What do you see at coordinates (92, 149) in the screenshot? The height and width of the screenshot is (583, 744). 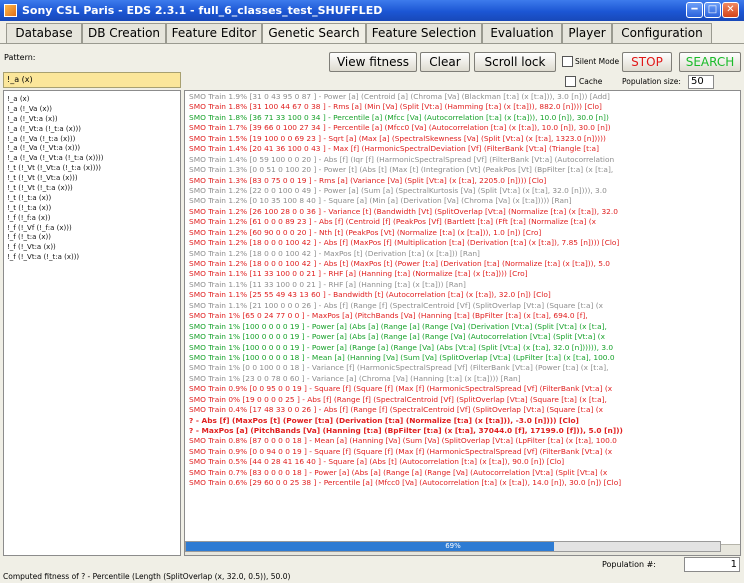 I see `pattern-list-item: !_a (!_Va (!_Vt:a (x)))` at bounding box center [92, 149].